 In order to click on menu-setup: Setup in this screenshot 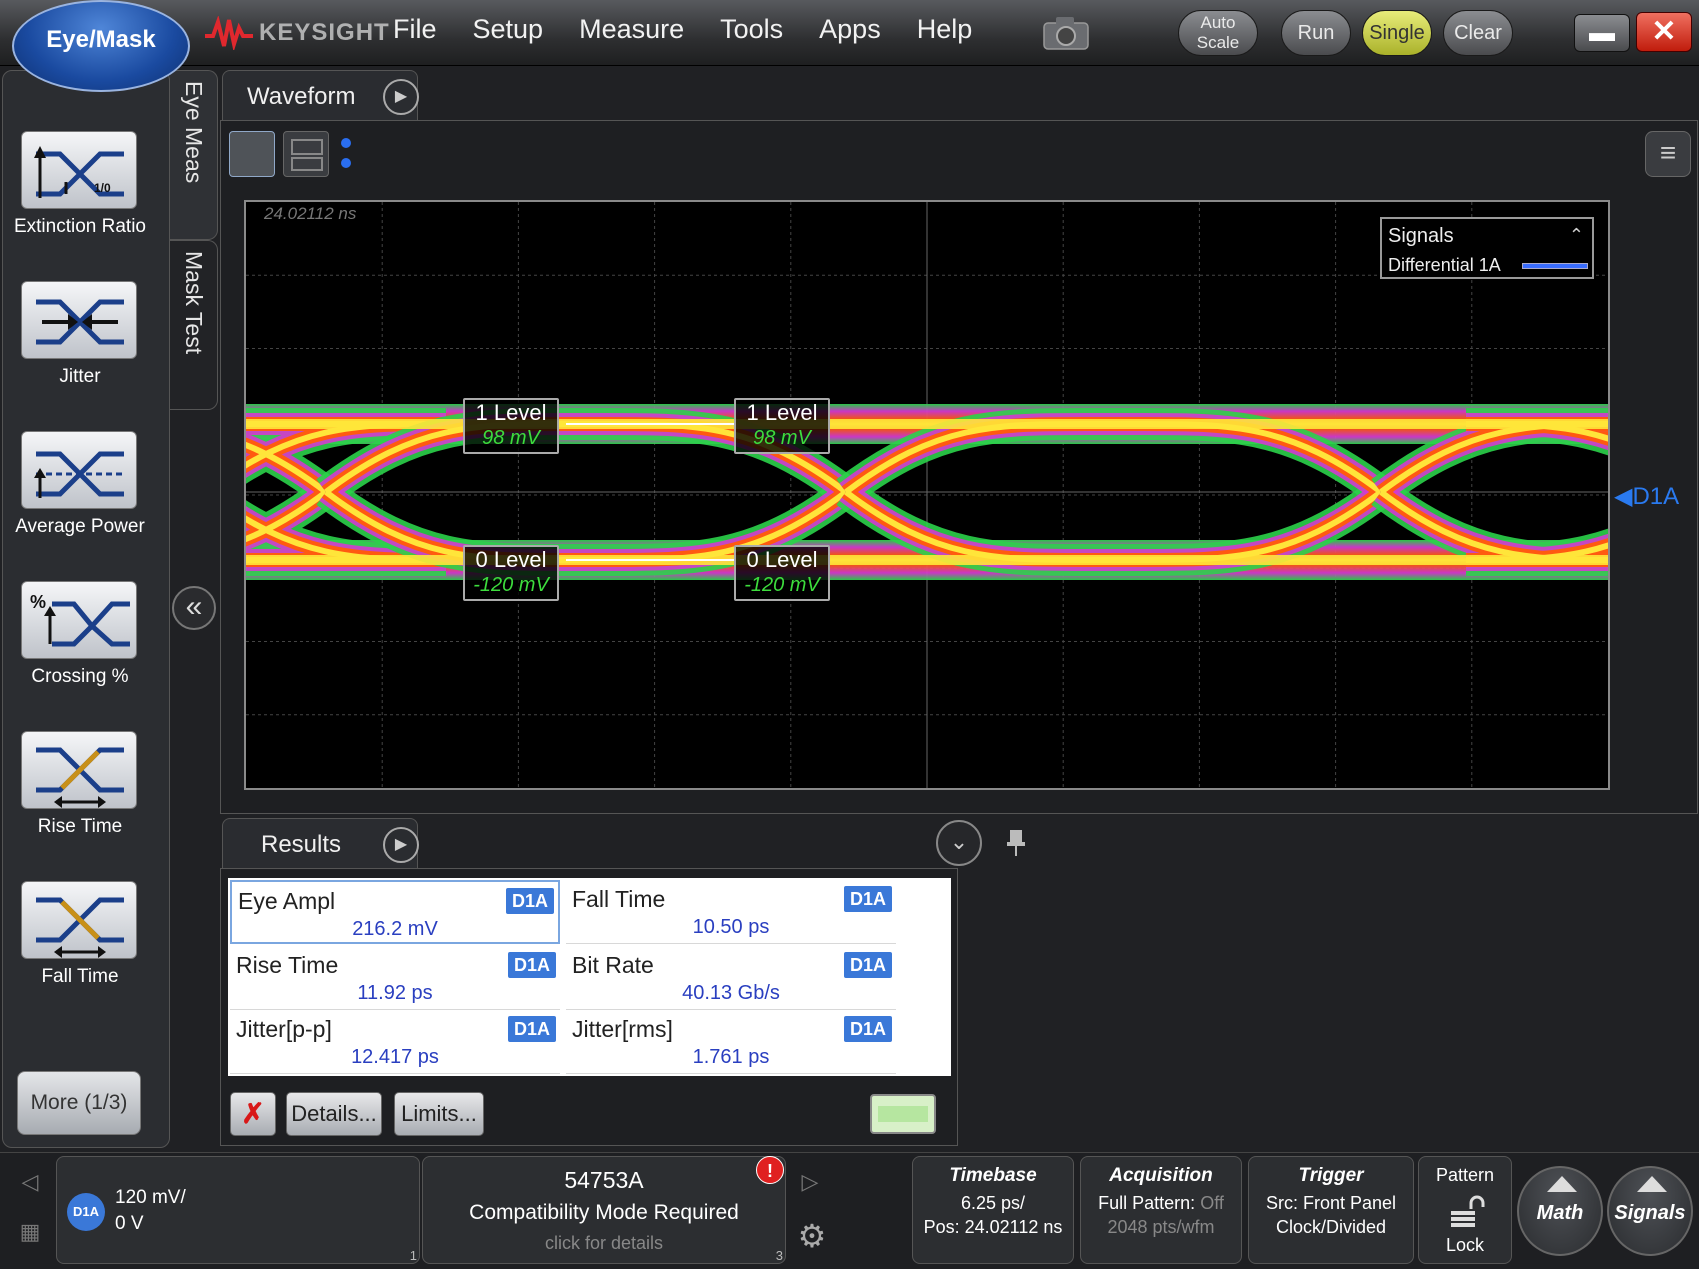, I will do `click(508, 29)`.